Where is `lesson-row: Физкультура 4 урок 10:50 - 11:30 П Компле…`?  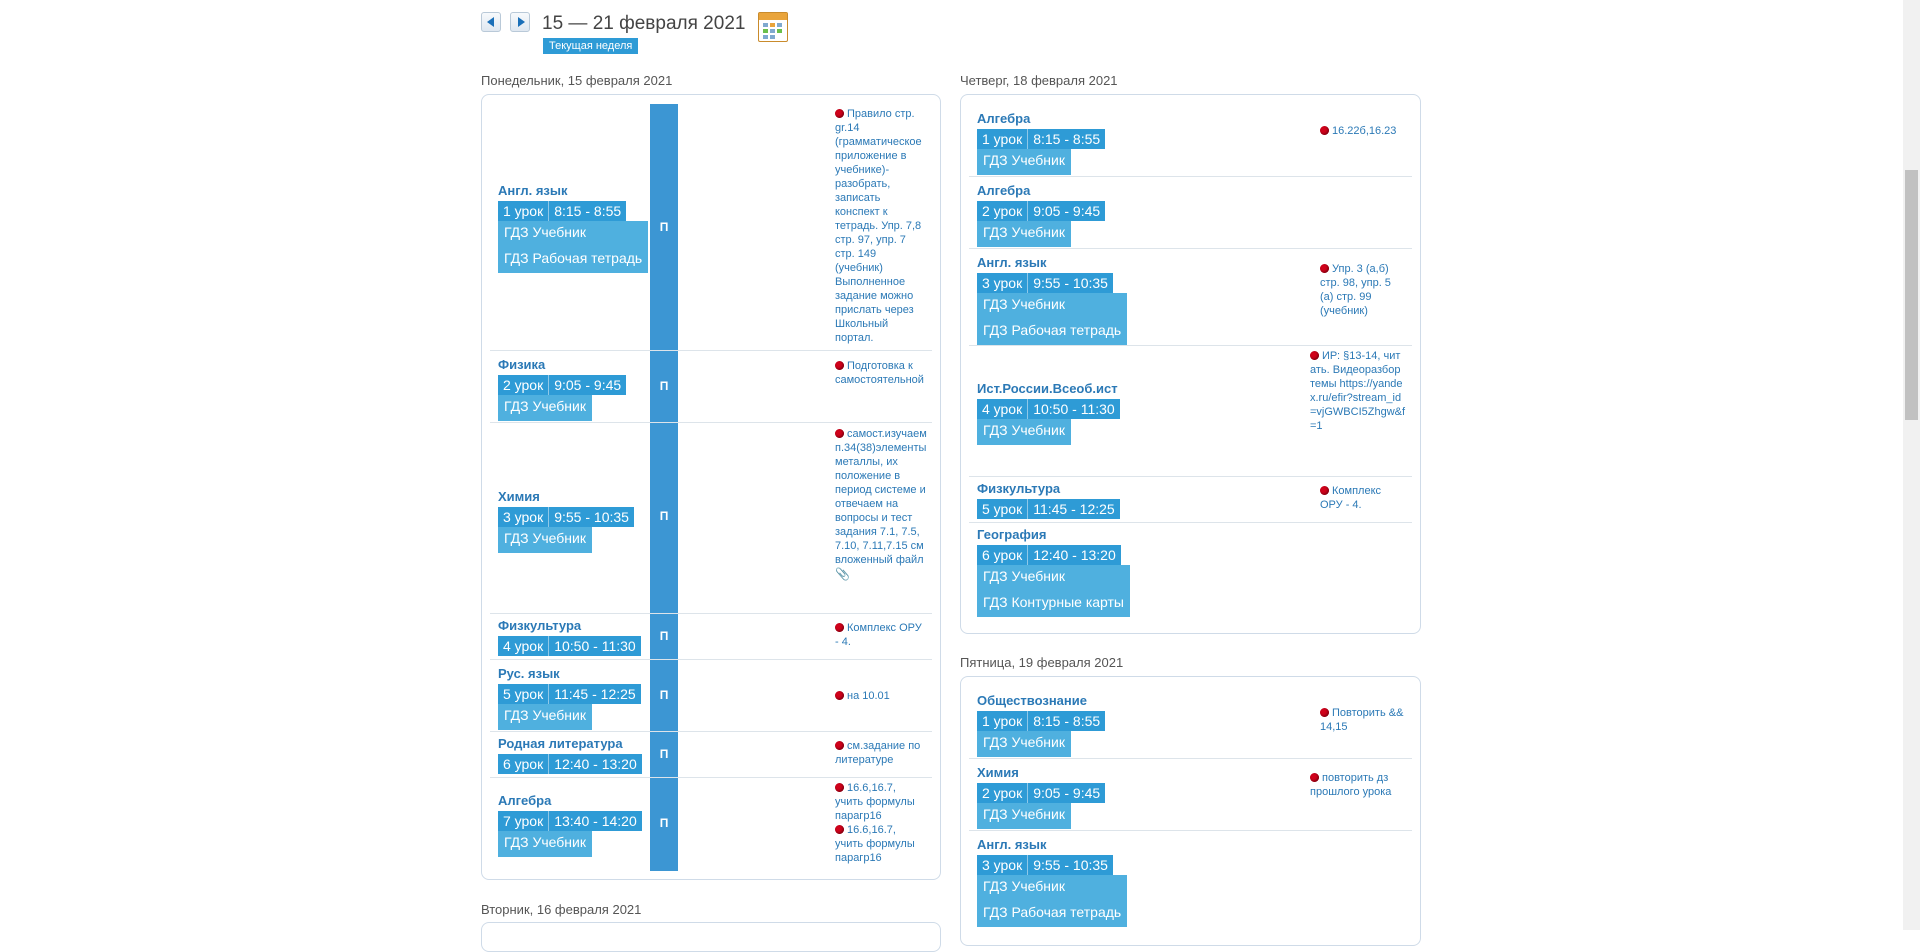 lesson-row: Физкультура 4 урок 10:50 - 11:30 П Компле… is located at coordinates (711, 637).